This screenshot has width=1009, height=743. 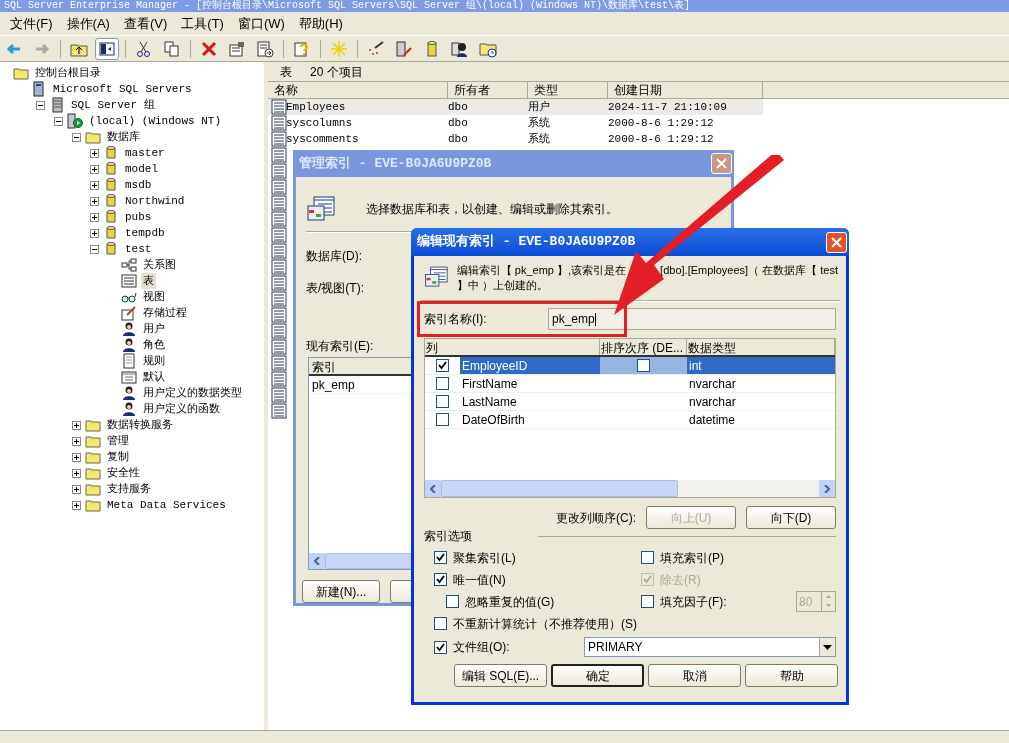 What do you see at coordinates (159, 265) in the screenshot?
I see `tree-item: 关系图` at bounding box center [159, 265].